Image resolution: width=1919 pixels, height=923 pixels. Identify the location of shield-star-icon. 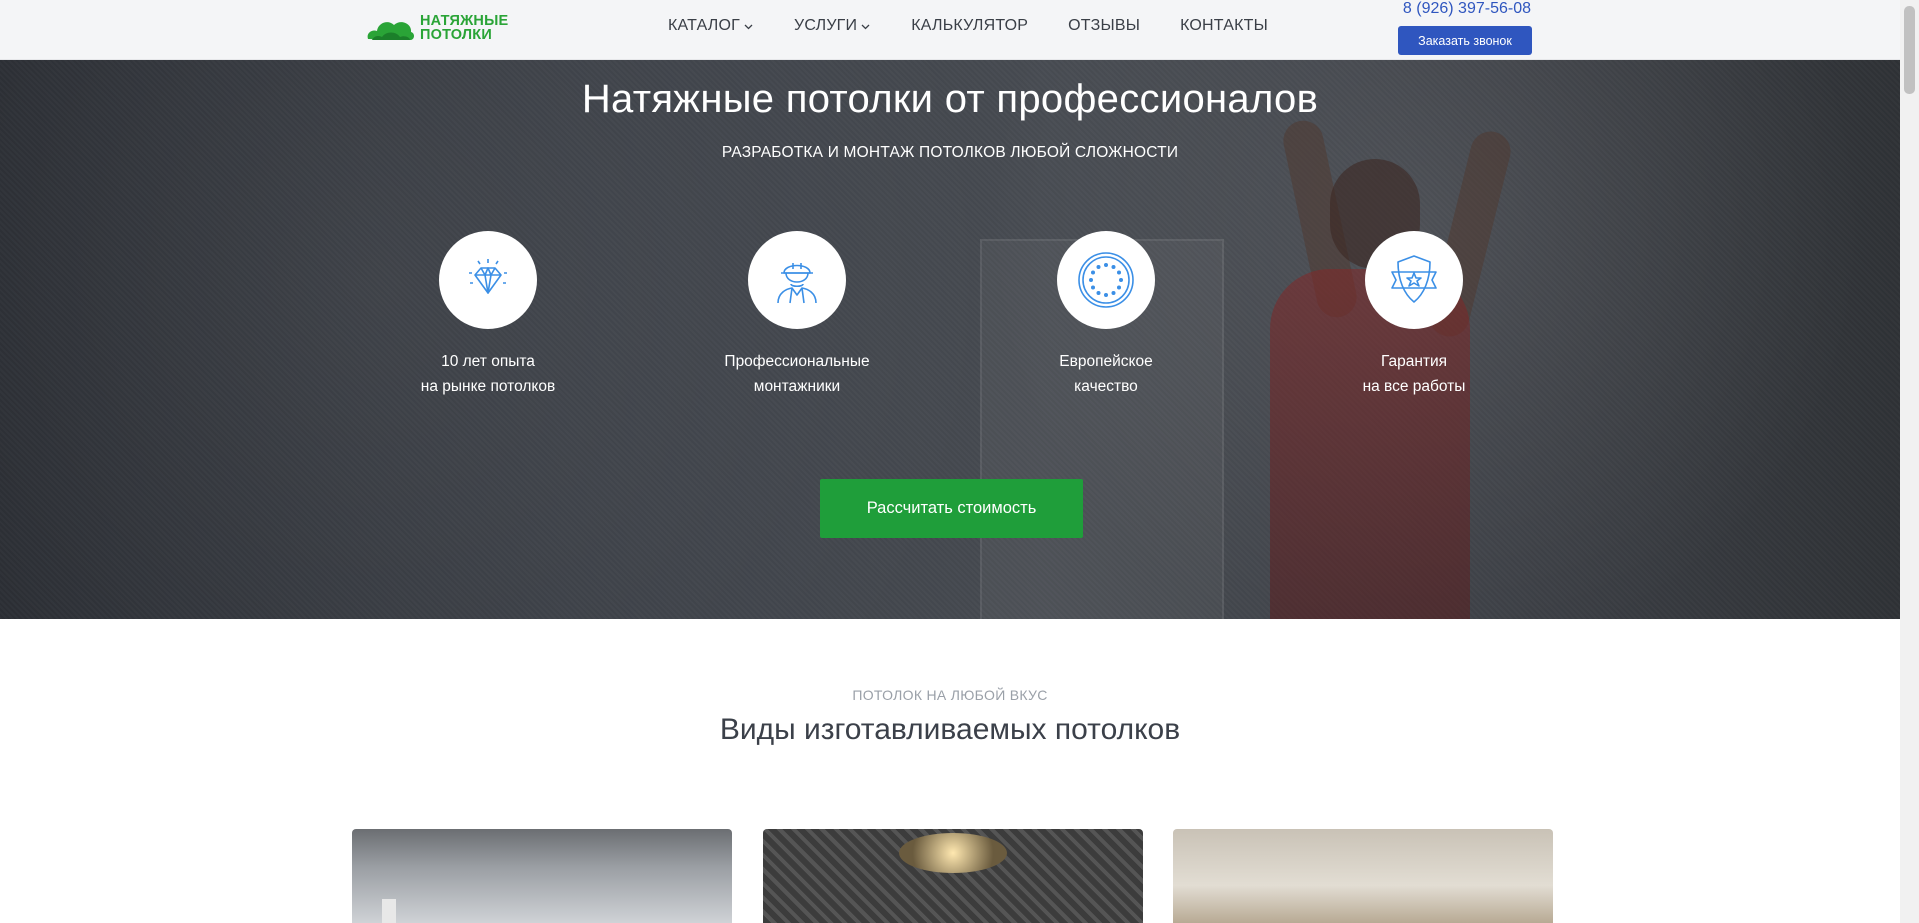
(1414, 279).